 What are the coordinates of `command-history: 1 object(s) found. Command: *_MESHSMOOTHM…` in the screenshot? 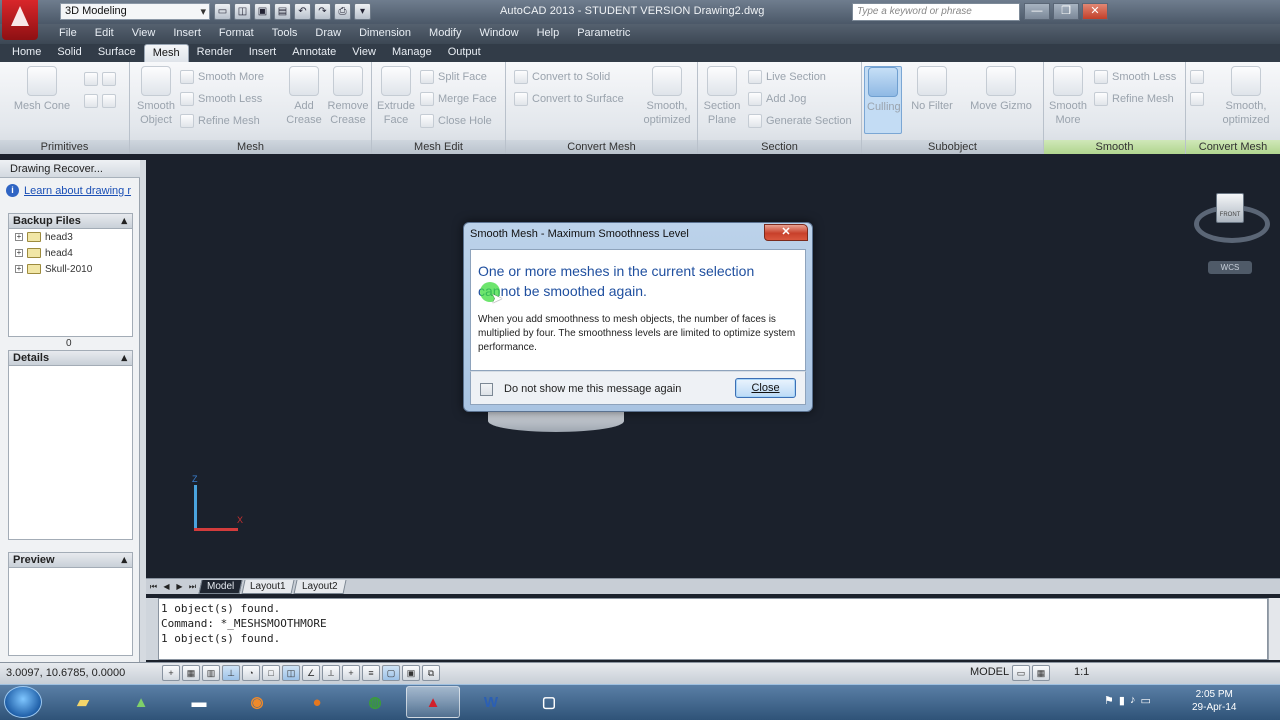 It's located at (713, 629).